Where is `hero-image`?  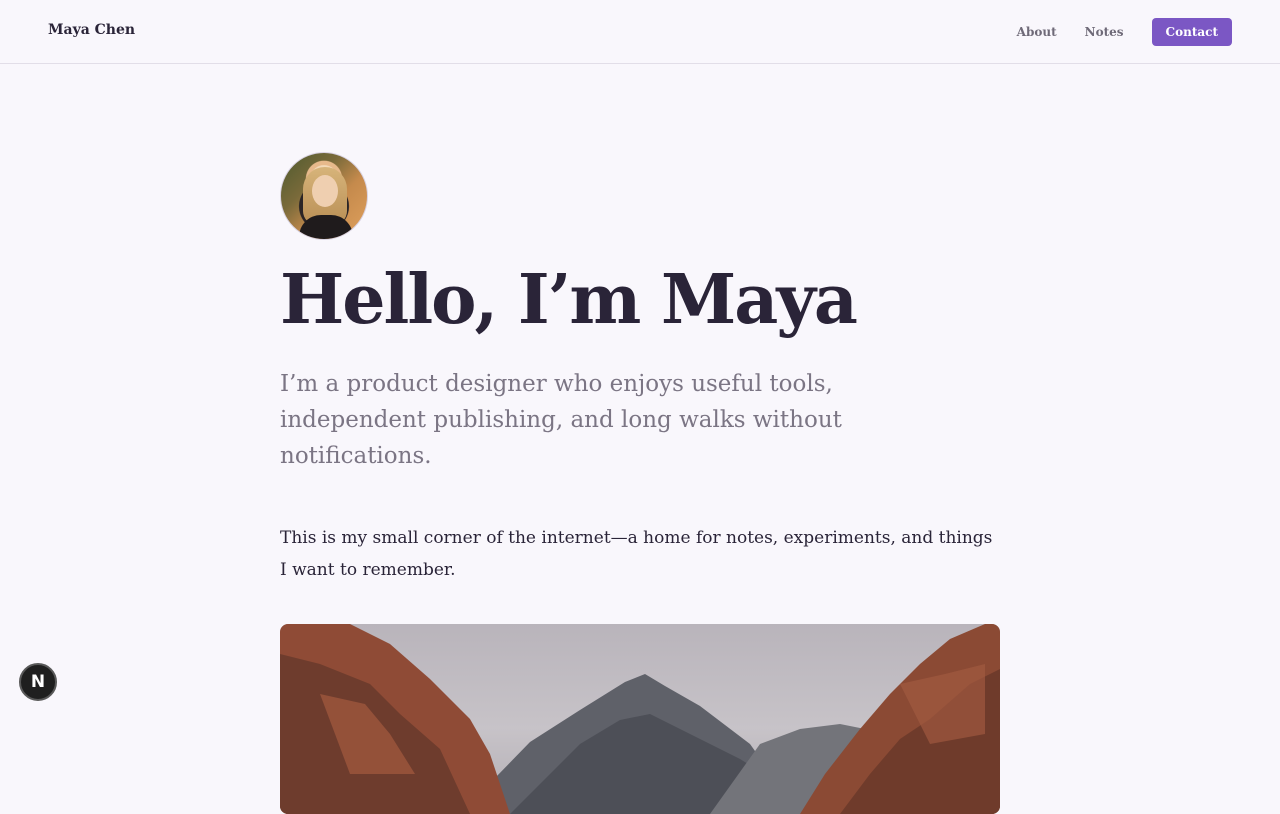 hero-image is located at coordinates (640, 719).